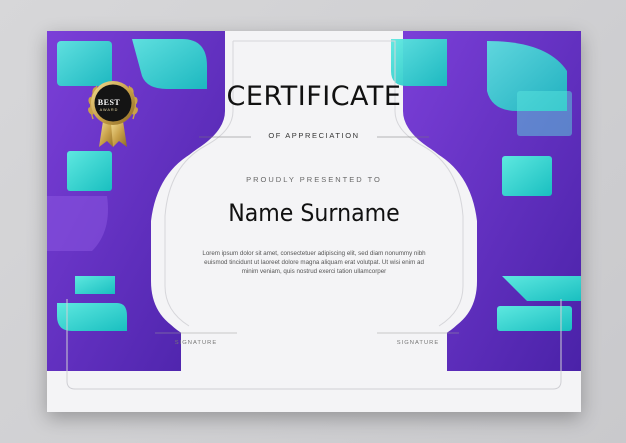  Describe the element at coordinates (196, 343) in the screenshot. I see `signature-label-left: SIGNATURE` at that location.